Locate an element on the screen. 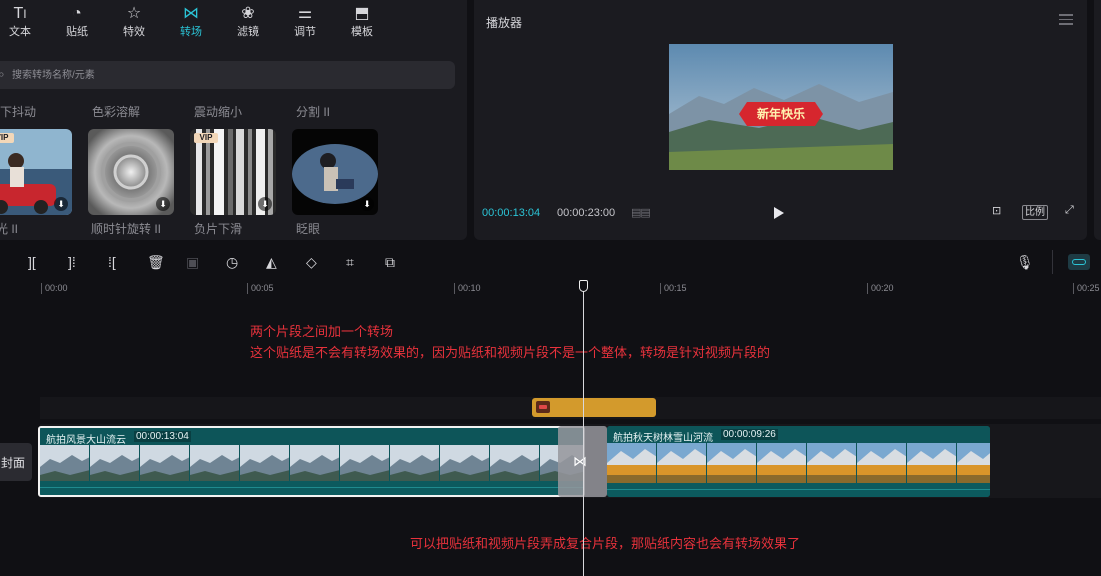 The height and width of the screenshot is (576, 1101). tab-label: 调节 is located at coordinates (305, 32).